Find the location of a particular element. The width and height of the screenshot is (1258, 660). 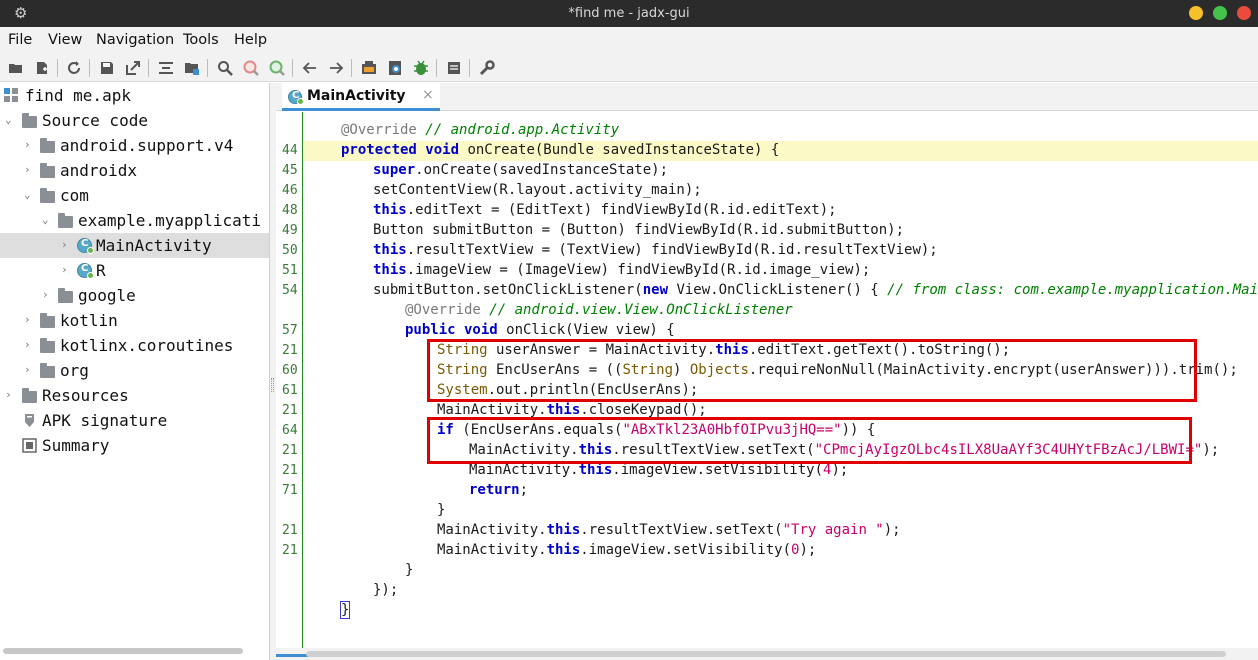

save-all-icon is located at coordinates (106, 67).